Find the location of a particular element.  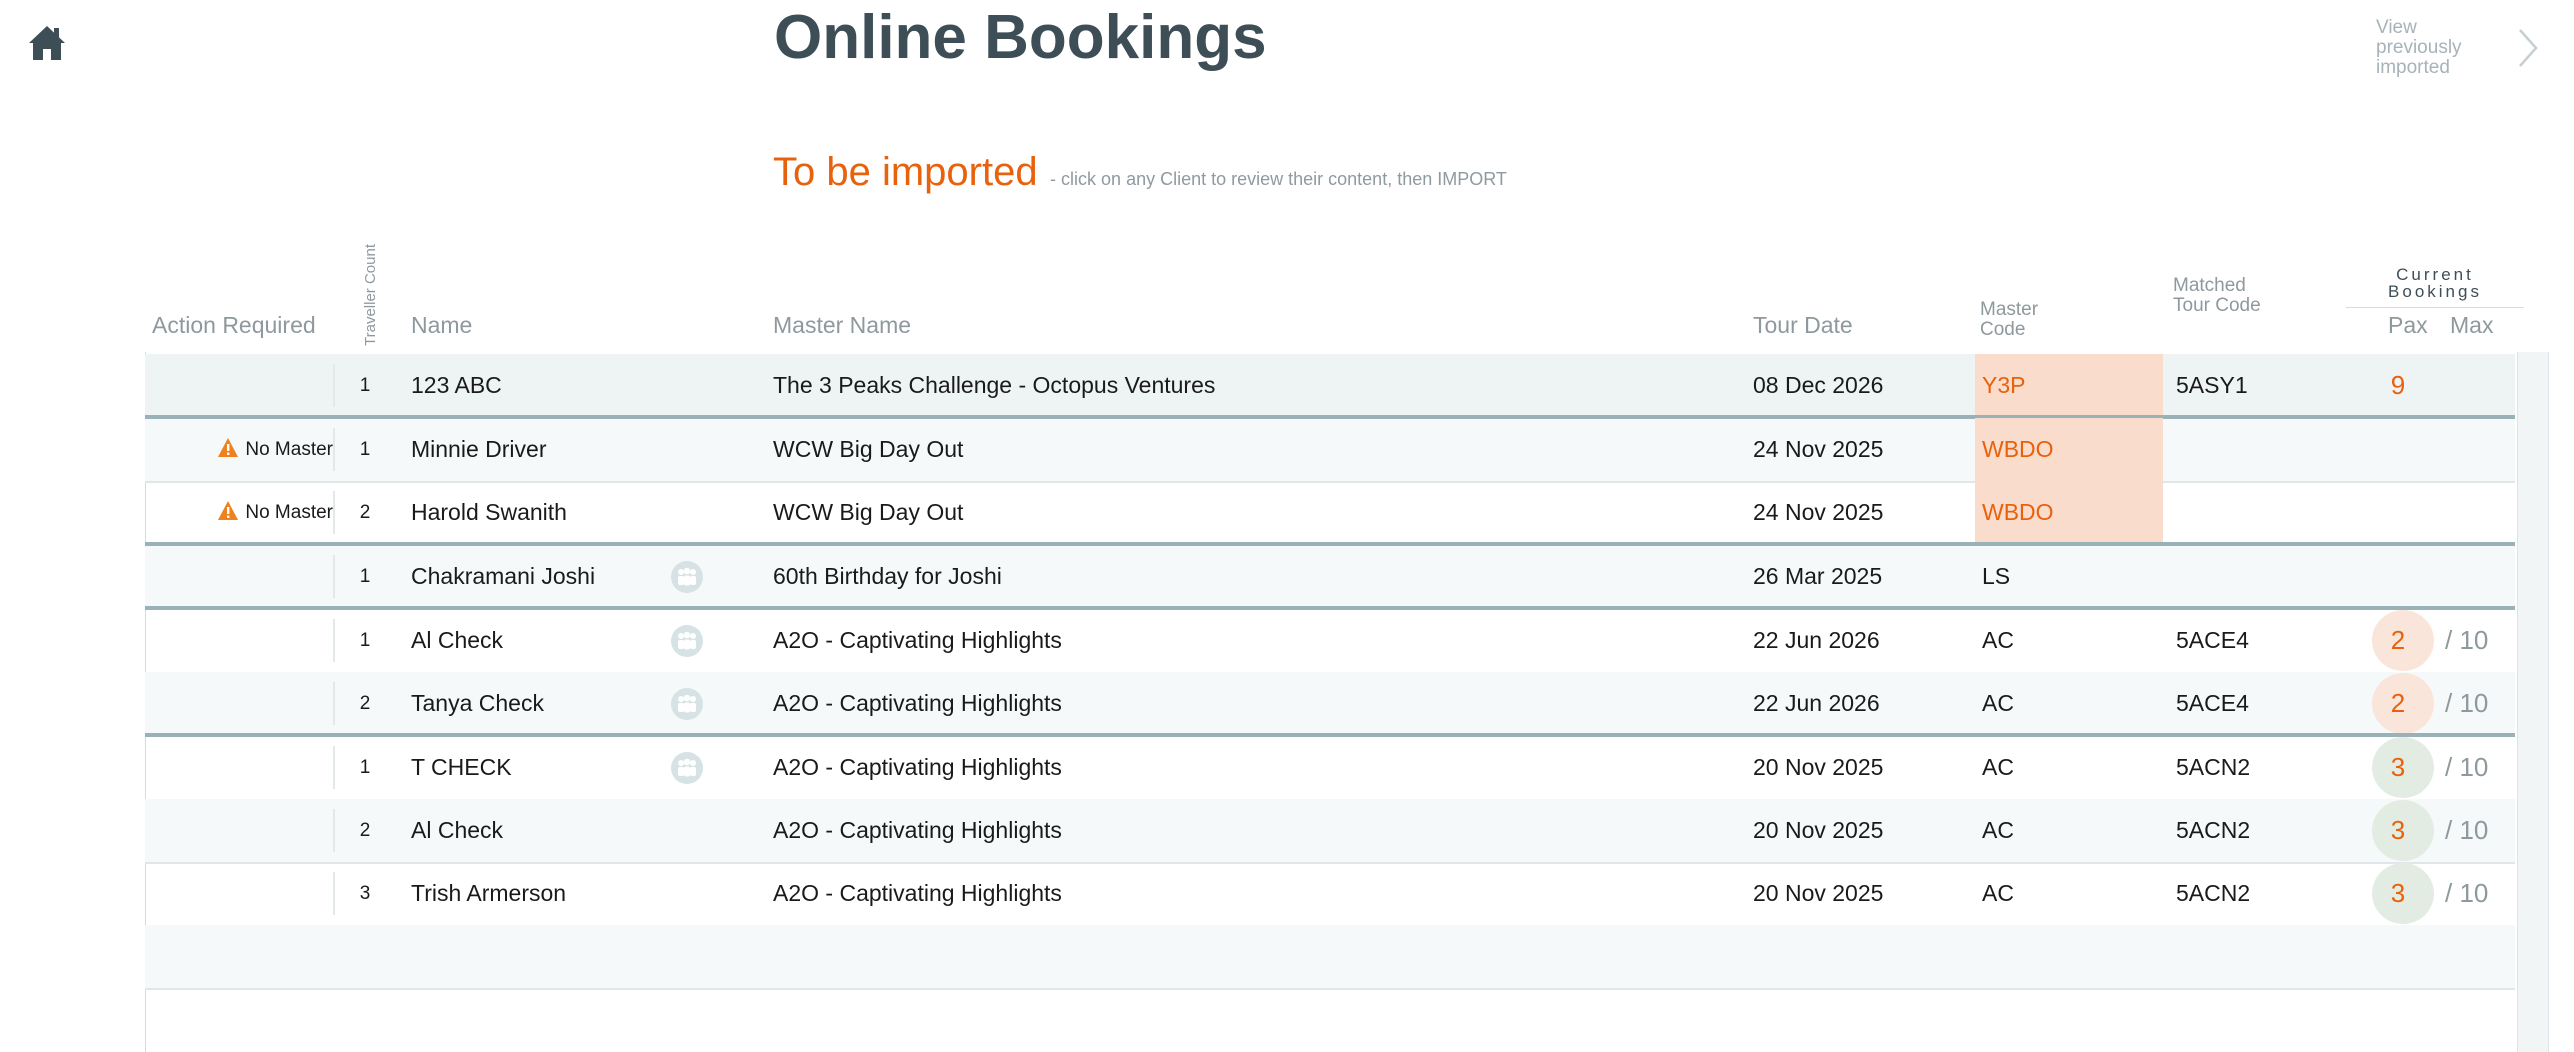

col-matched-tour-code: Matched Tour Code is located at coordinates (2218, 296).